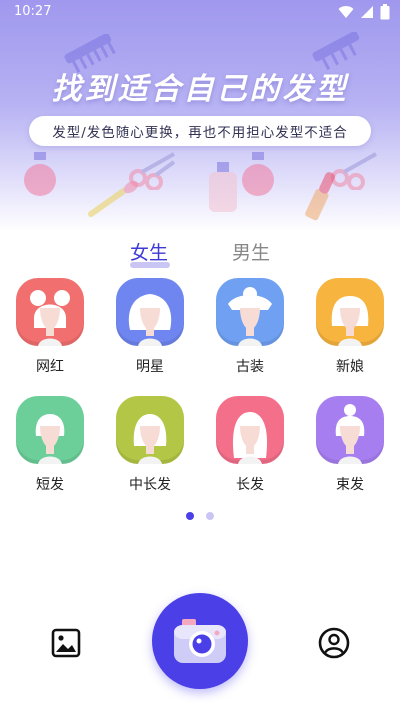 This screenshot has height=712, width=400. I want to click on style-label: 长发, so click(250, 485).